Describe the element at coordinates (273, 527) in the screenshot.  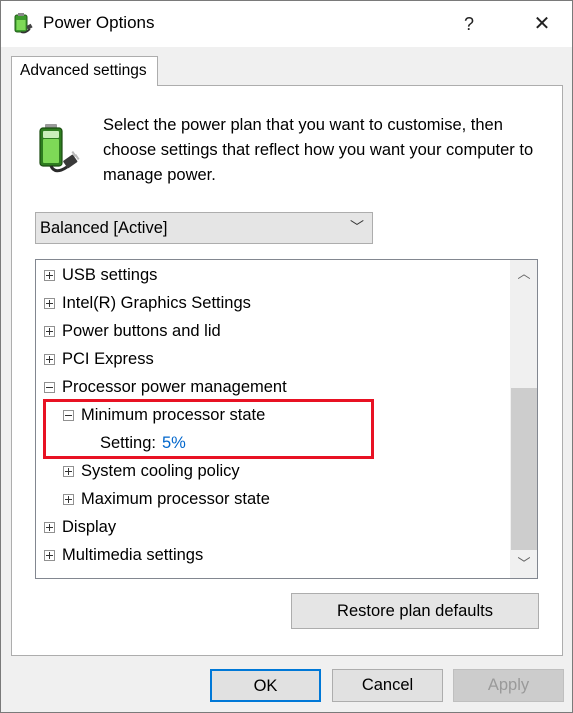
I see `tree-item-display: Display` at that location.